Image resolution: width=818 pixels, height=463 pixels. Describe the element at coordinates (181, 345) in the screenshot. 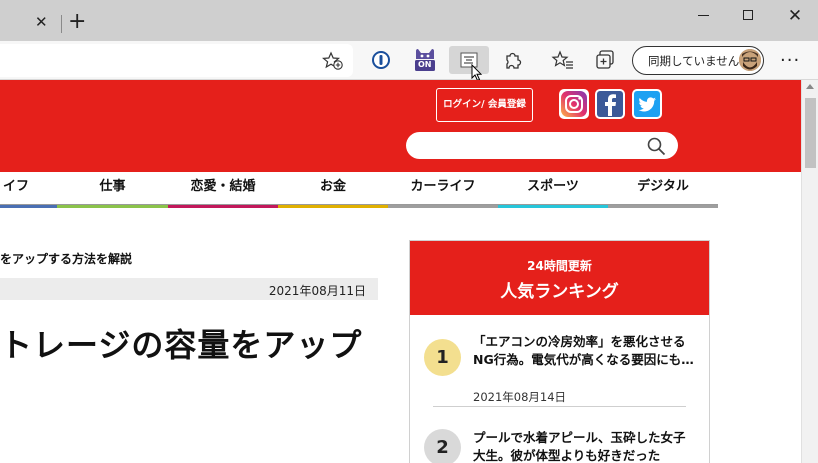

I see `article-title: トレージの容量をアップ` at that location.